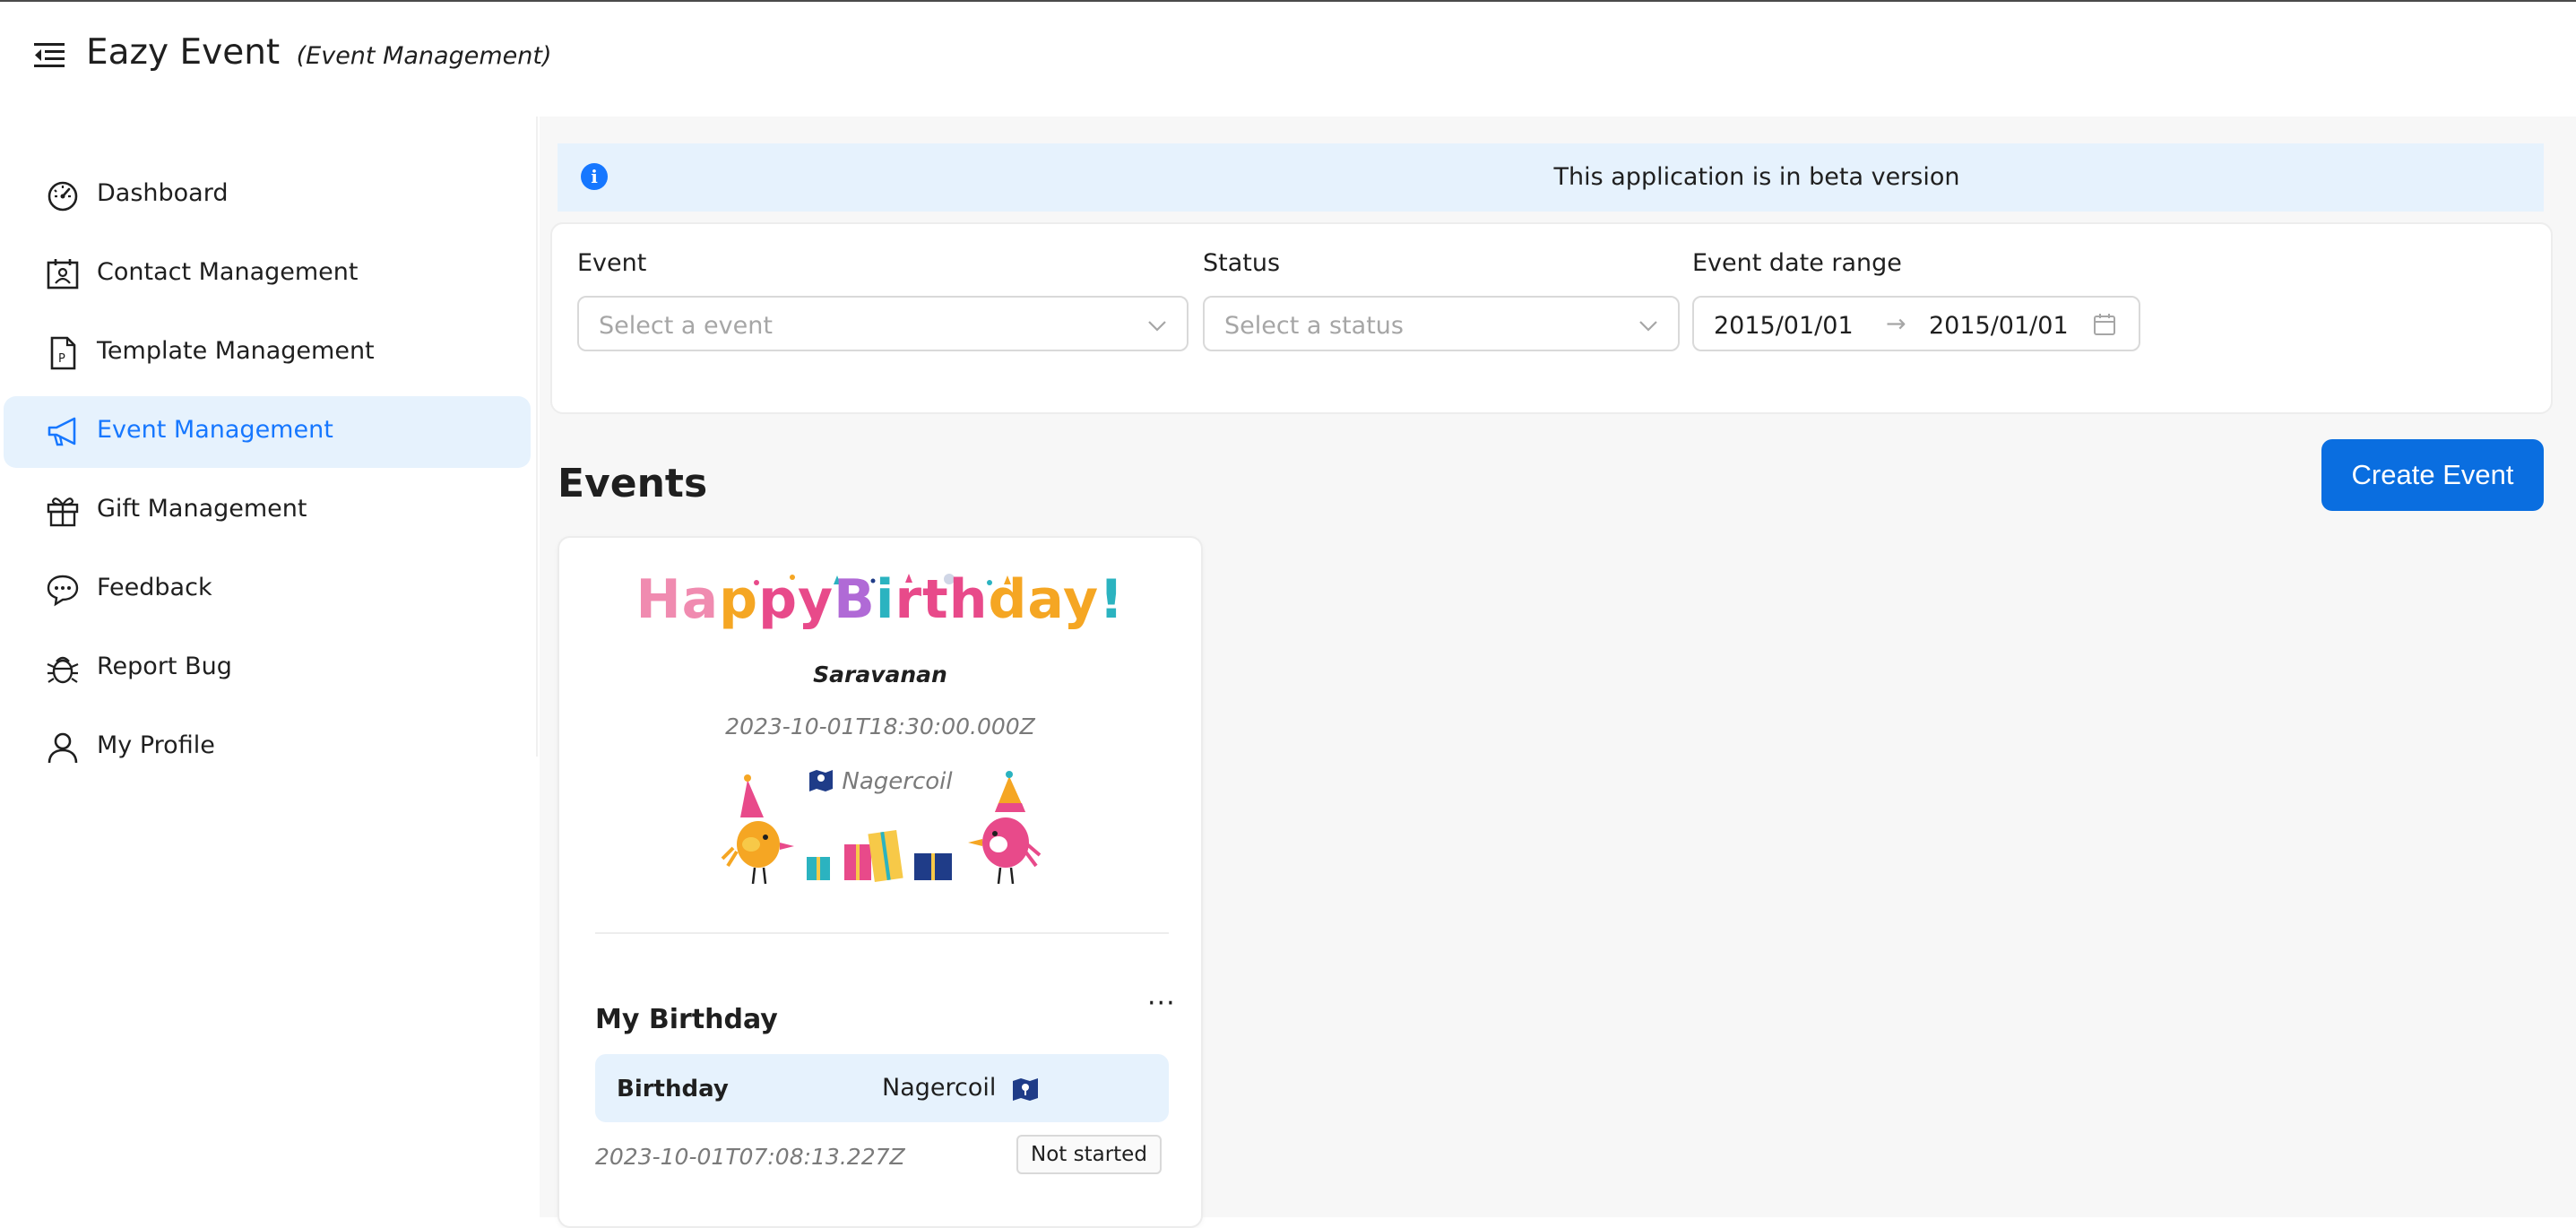 This screenshot has width=2576, height=1228. What do you see at coordinates (164, 666) in the screenshot?
I see `sidebar-item-label: Report Bug` at bounding box center [164, 666].